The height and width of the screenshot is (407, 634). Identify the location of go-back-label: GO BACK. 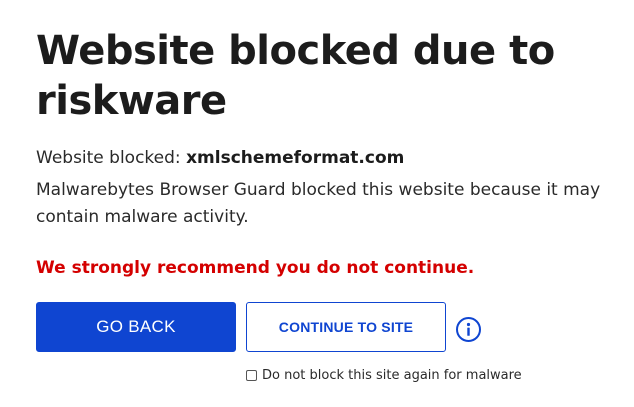
(136, 326).